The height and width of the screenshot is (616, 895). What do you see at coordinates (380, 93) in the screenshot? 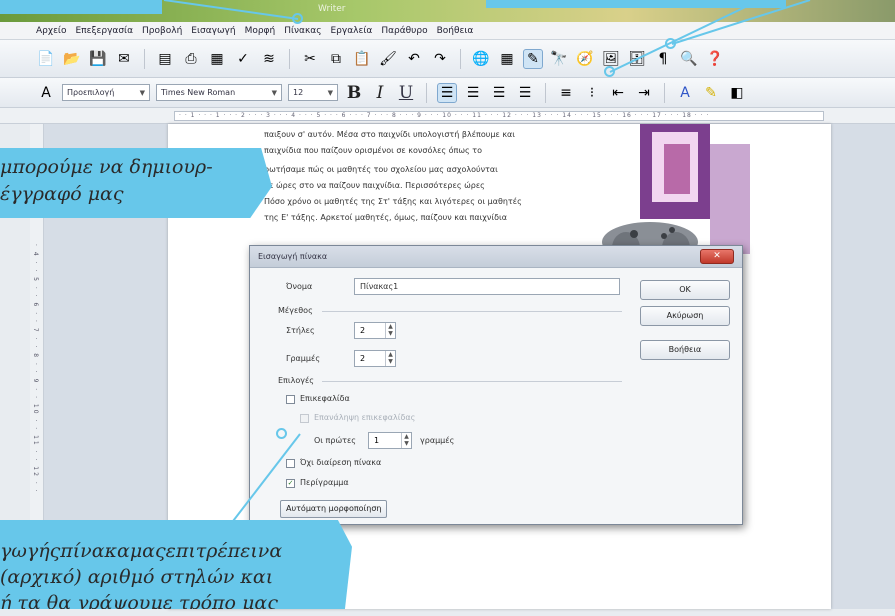
I see `italic-button: I` at bounding box center [380, 93].